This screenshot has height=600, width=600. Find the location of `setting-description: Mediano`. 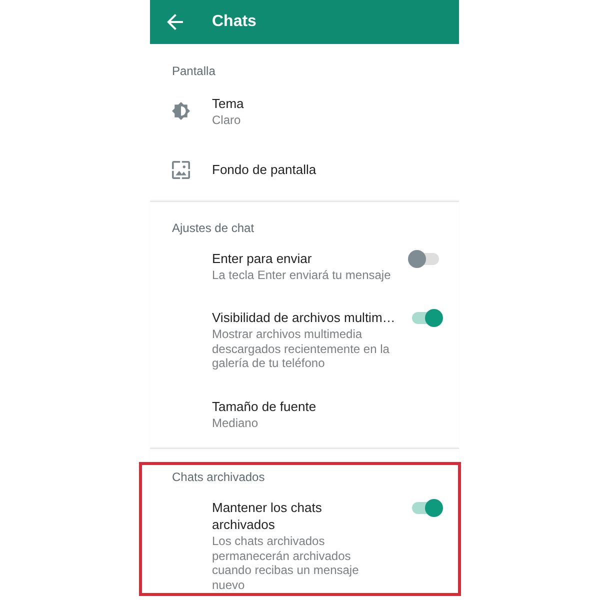

setting-description: Mediano is located at coordinates (235, 423).